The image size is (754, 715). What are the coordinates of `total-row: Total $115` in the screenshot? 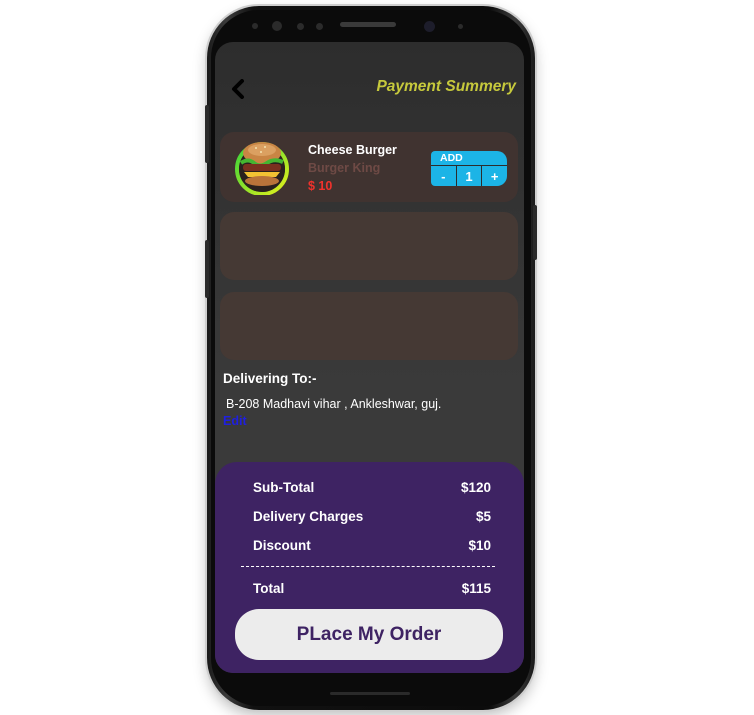 It's located at (372, 588).